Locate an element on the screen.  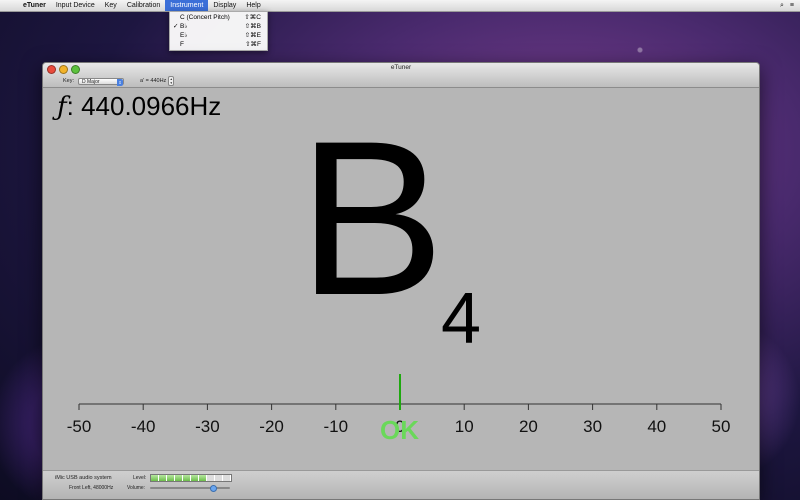
menu-extras-icon: ≡ is located at coordinates (792, 6).